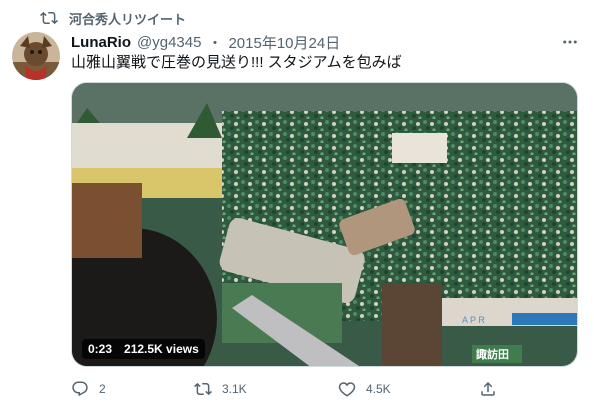 The image size is (594, 408). I want to click on author-handle: @yg4345, so click(169, 42).